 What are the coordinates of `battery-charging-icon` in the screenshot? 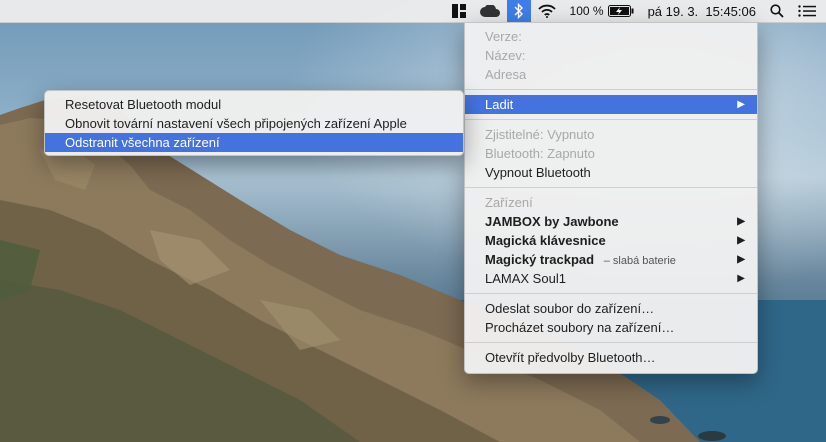 It's located at (620, 11).